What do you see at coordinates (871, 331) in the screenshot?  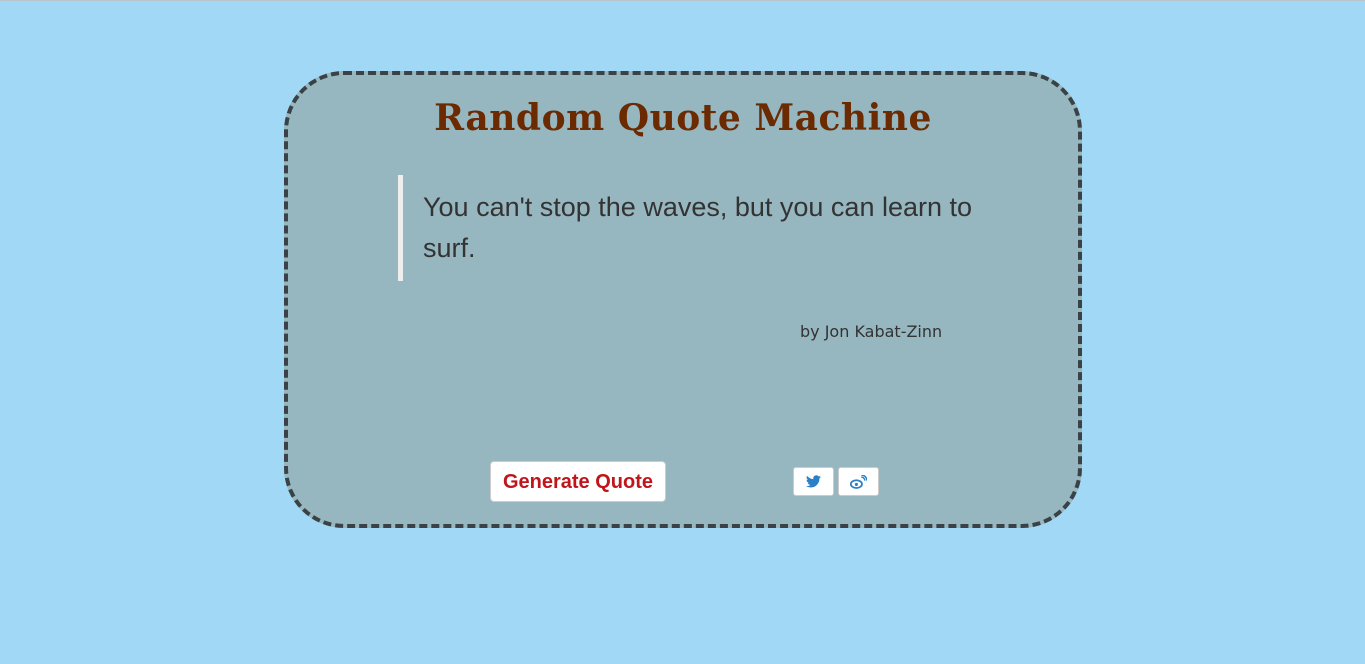 I see `quote-author: by Jon Kabat-Zinn` at bounding box center [871, 331].